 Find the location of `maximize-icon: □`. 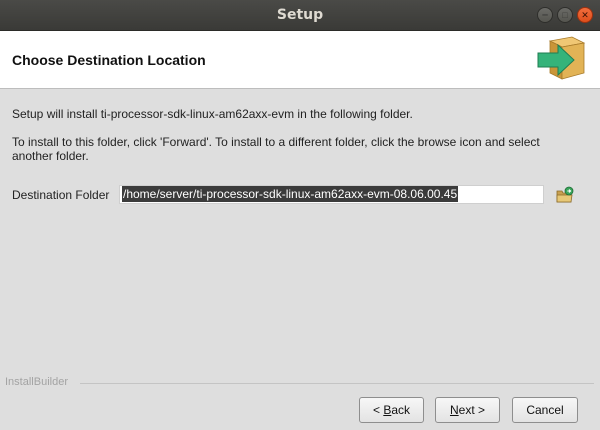

maximize-icon: □ is located at coordinates (565, 15).